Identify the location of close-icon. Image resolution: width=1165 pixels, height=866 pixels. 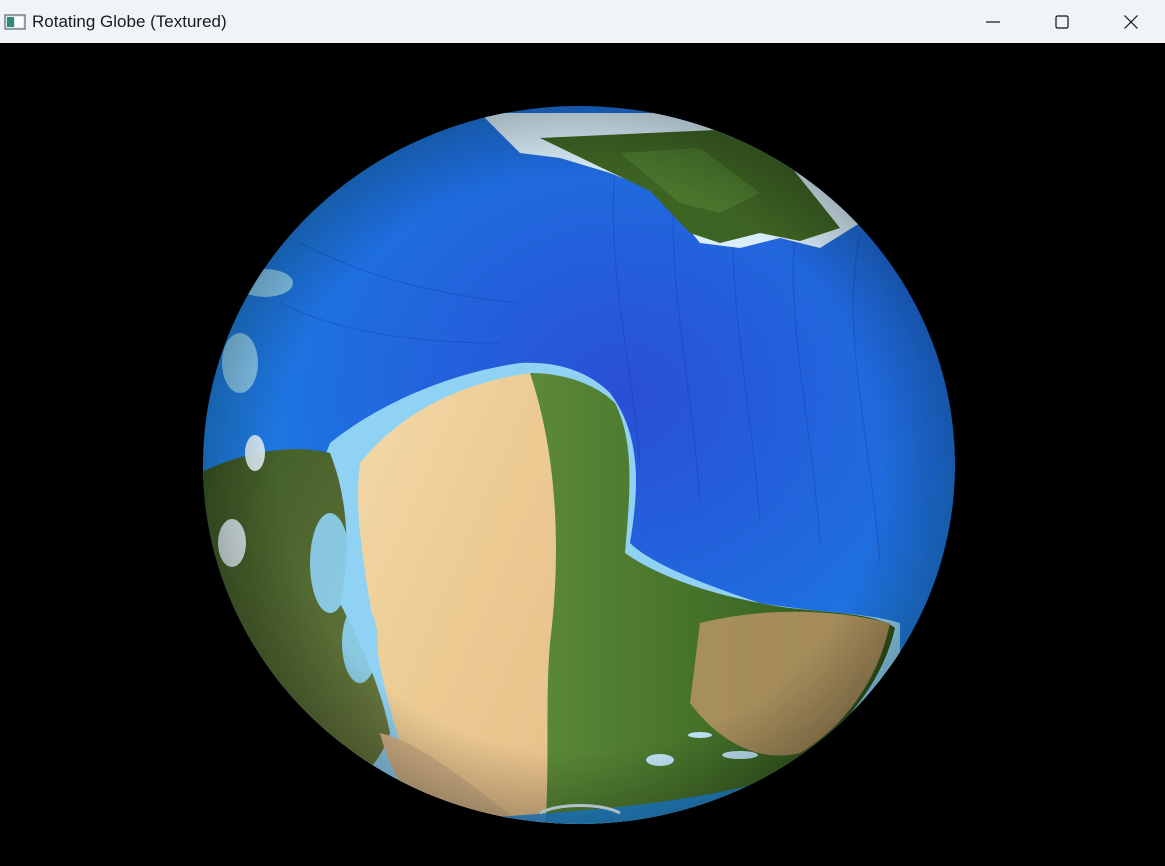
(1130, 21).